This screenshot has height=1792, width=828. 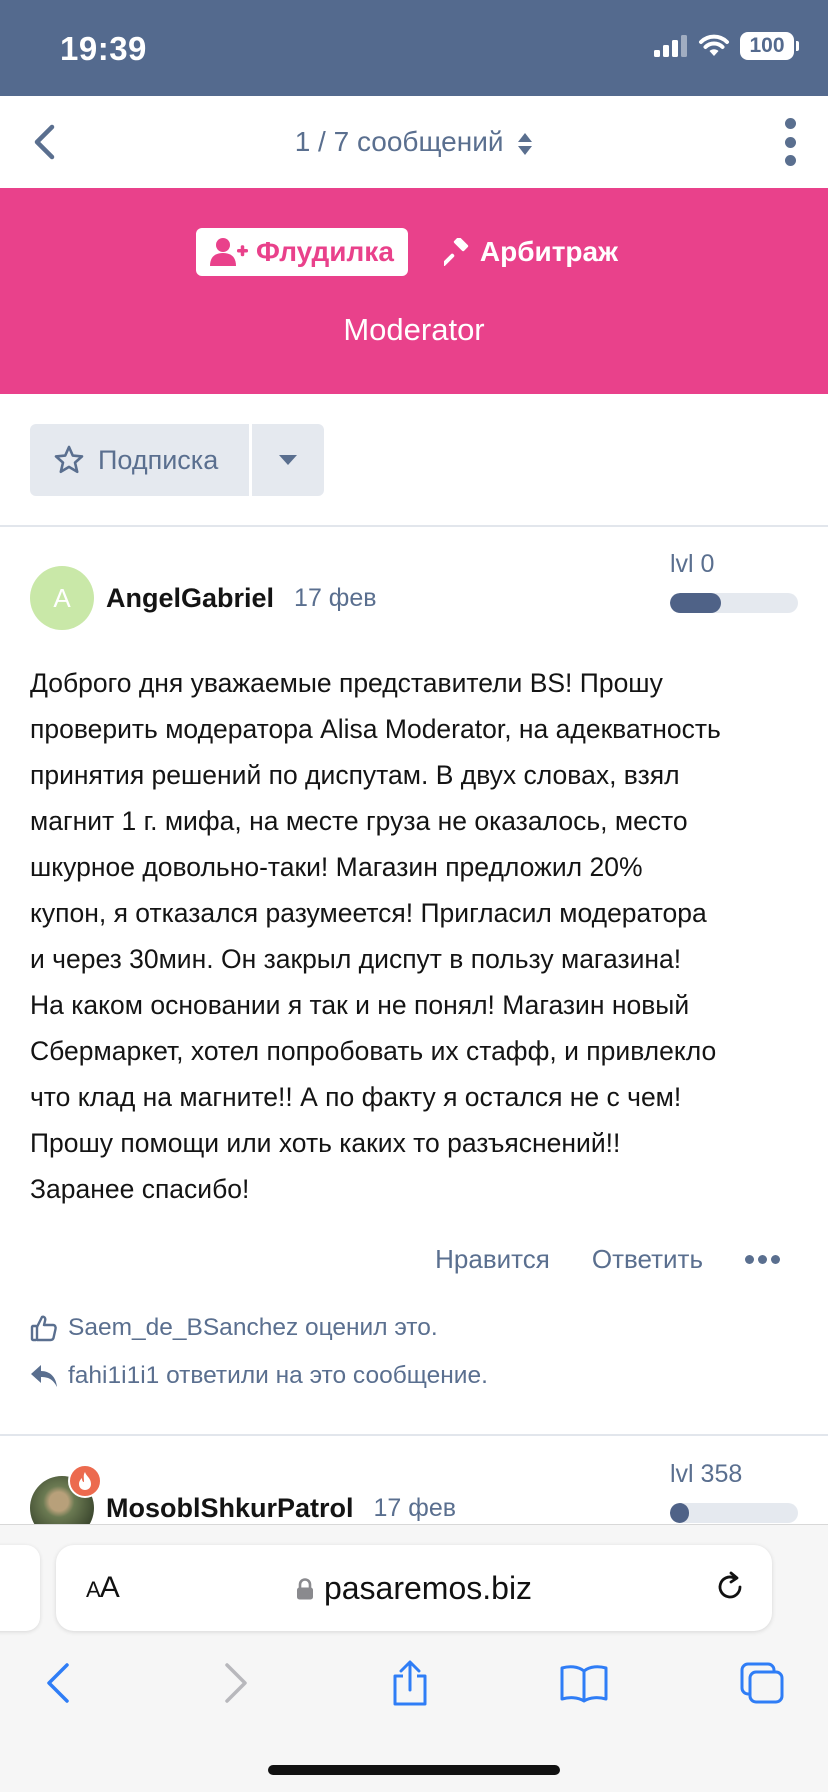 I want to click on reply-arrow-icon, so click(x=44, y=1376).